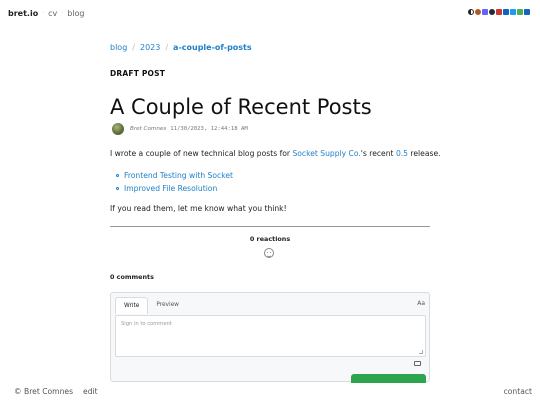  Describe the element at coordinates (118, 129) in the screenshot. I see `avatar` at that location.